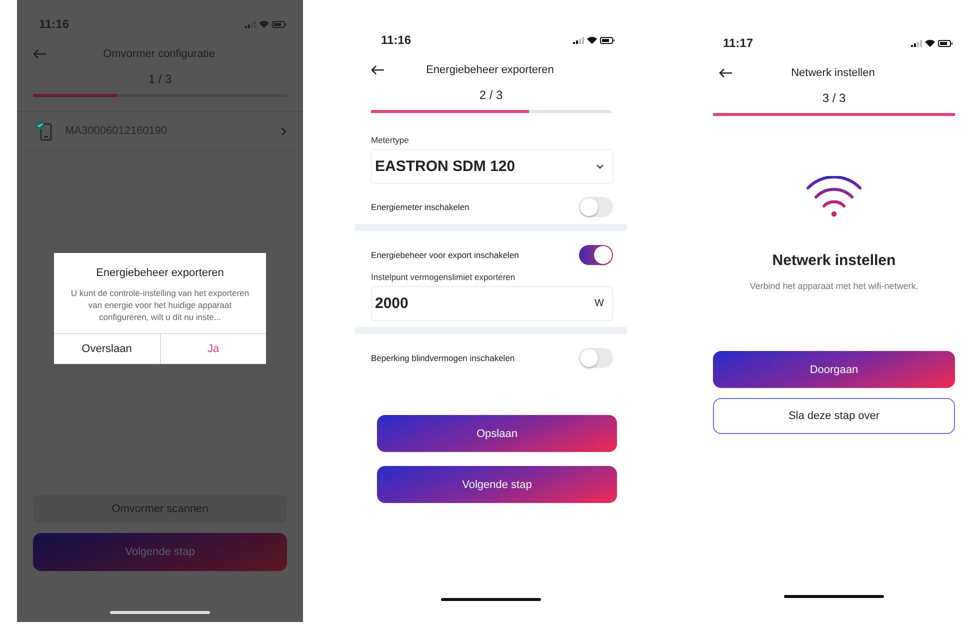  Describe the element at coordinates (834, 98) in the screenshot. I see `step-counter: 3 / 3` at that location.